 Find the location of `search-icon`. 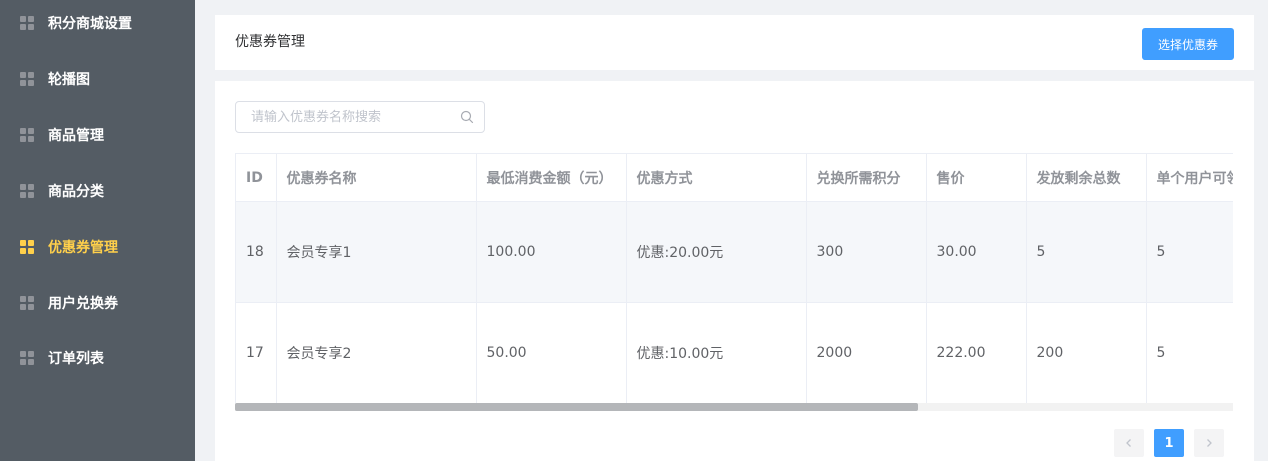

search-icon is located at coordinates (467, 117).